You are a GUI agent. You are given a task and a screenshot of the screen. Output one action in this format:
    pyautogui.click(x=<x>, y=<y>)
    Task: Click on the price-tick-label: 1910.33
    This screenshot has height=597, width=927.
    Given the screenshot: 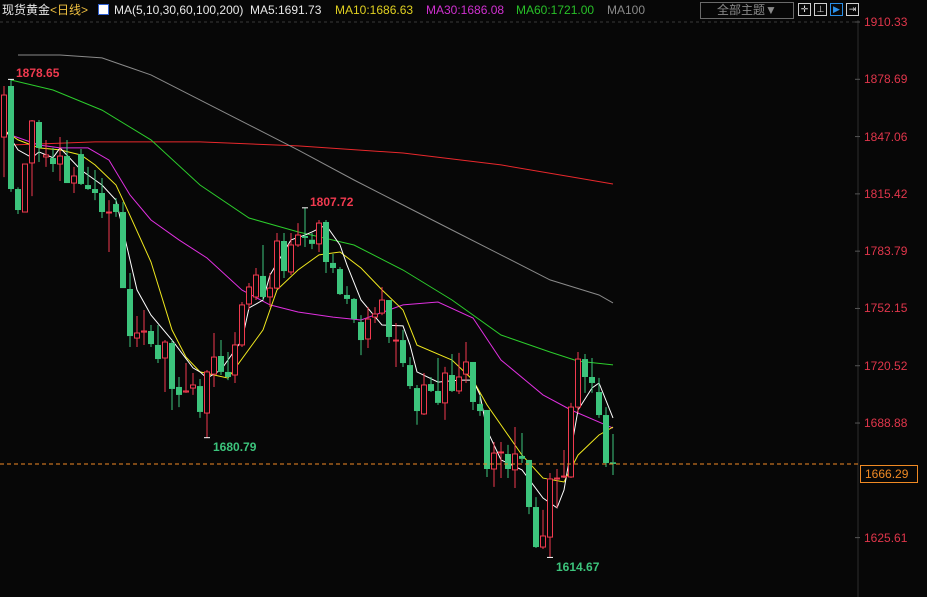 What is the action you would take?
    pyautogui.click(x=886, y=22)
    